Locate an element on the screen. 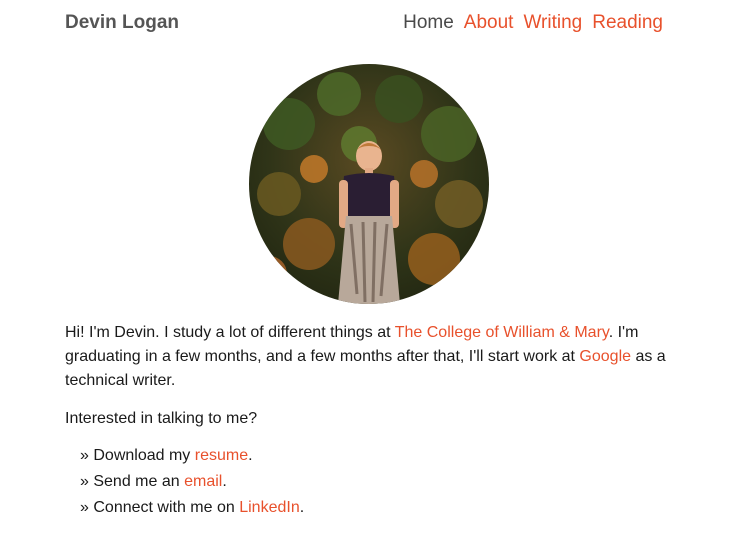 Image resolution: width=749 pixels, height=554 pixels. linkedin-link: LinkedIn is located at coordinates (269, 507).